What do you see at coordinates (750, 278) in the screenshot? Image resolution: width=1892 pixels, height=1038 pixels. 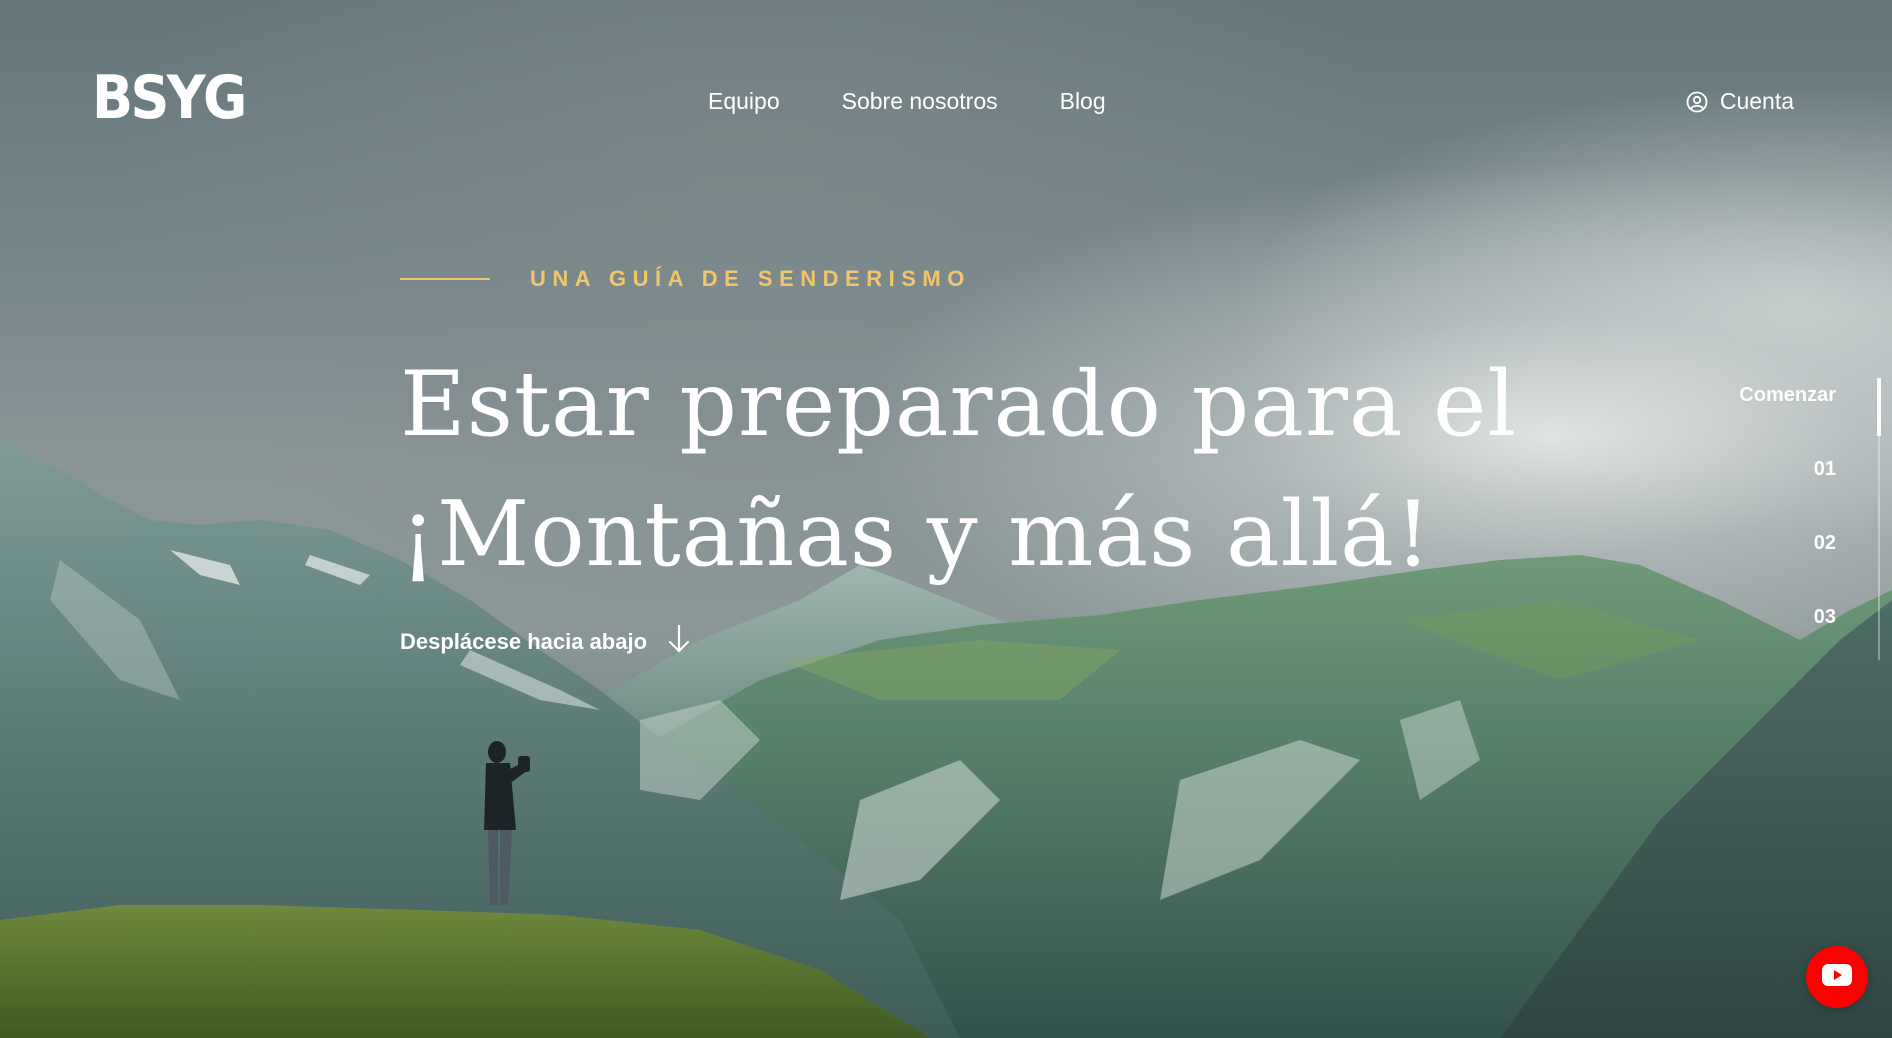 I see `eyebrow-text: UNA GUÍA DE SENDERISMO` at bounding box center [750, 278].